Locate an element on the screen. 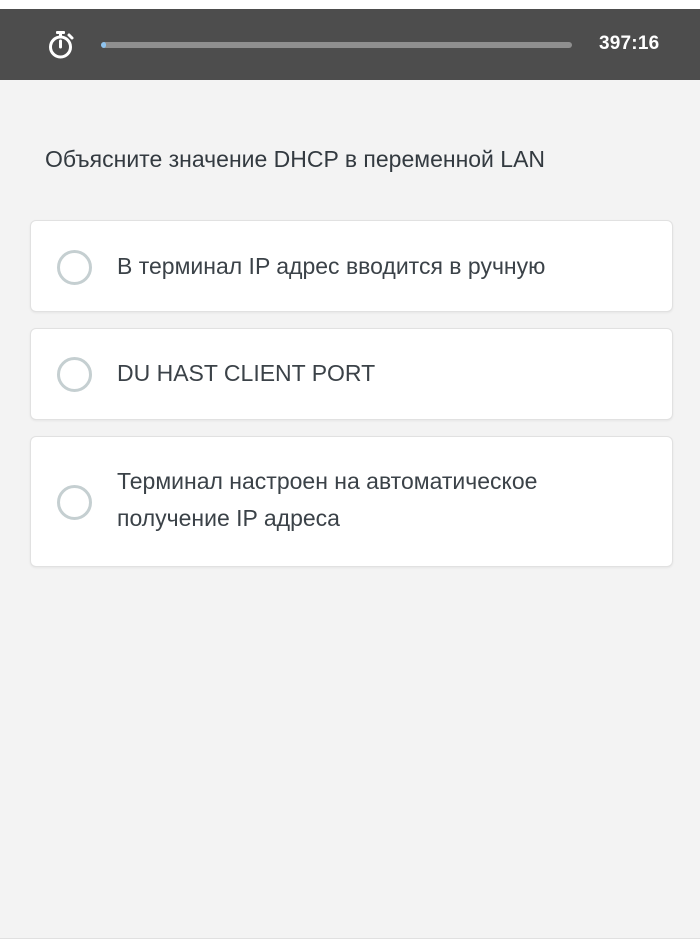 This screenshot has width=700, height=942. timer-bar: 397:16 is located at coordinates (350, 44).